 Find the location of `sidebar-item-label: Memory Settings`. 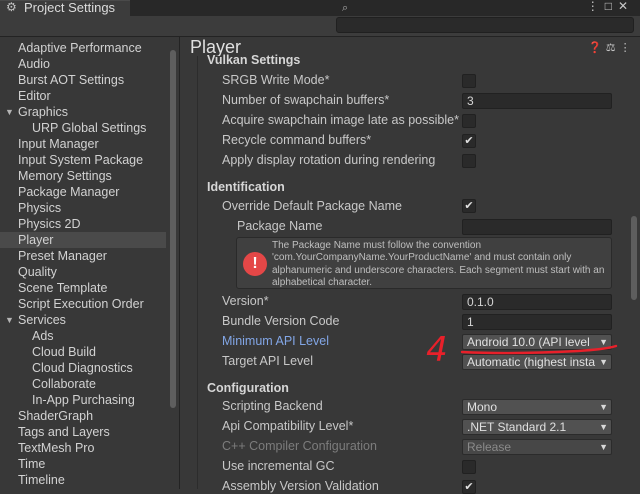

sidebar-item-label: Memory Settings is located at coordinates (65, 176).